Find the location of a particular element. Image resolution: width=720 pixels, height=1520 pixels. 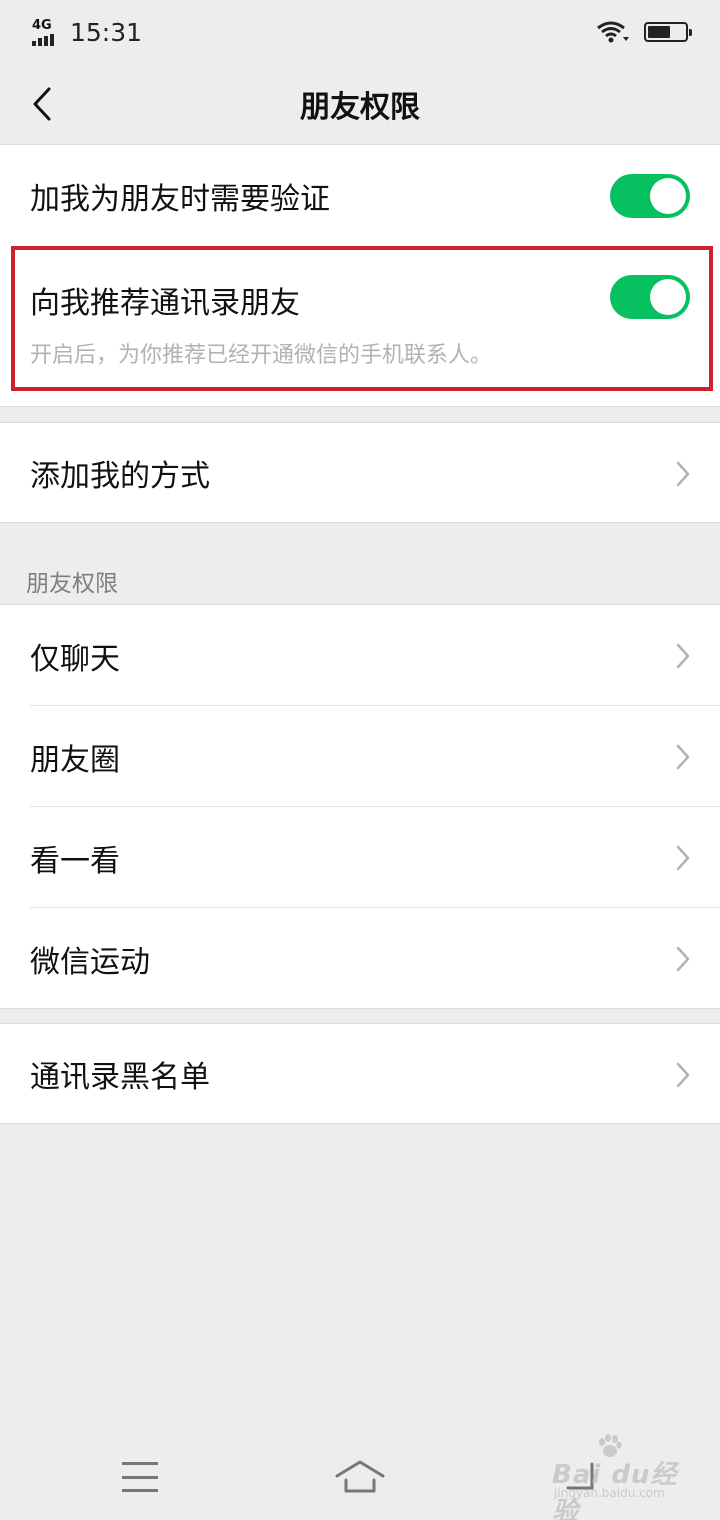

navigation-bar: 朋友权限 is located at coordinates (360, 104).